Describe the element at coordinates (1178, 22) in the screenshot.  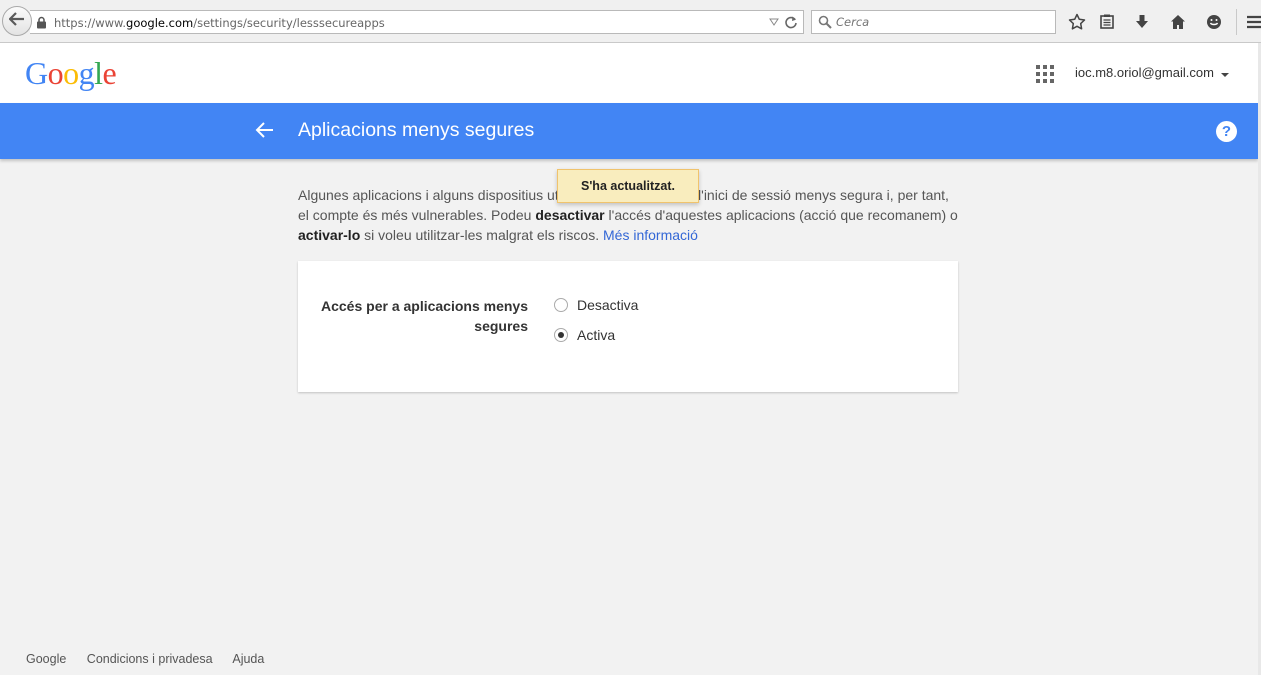
I see `home-icon` at that location.